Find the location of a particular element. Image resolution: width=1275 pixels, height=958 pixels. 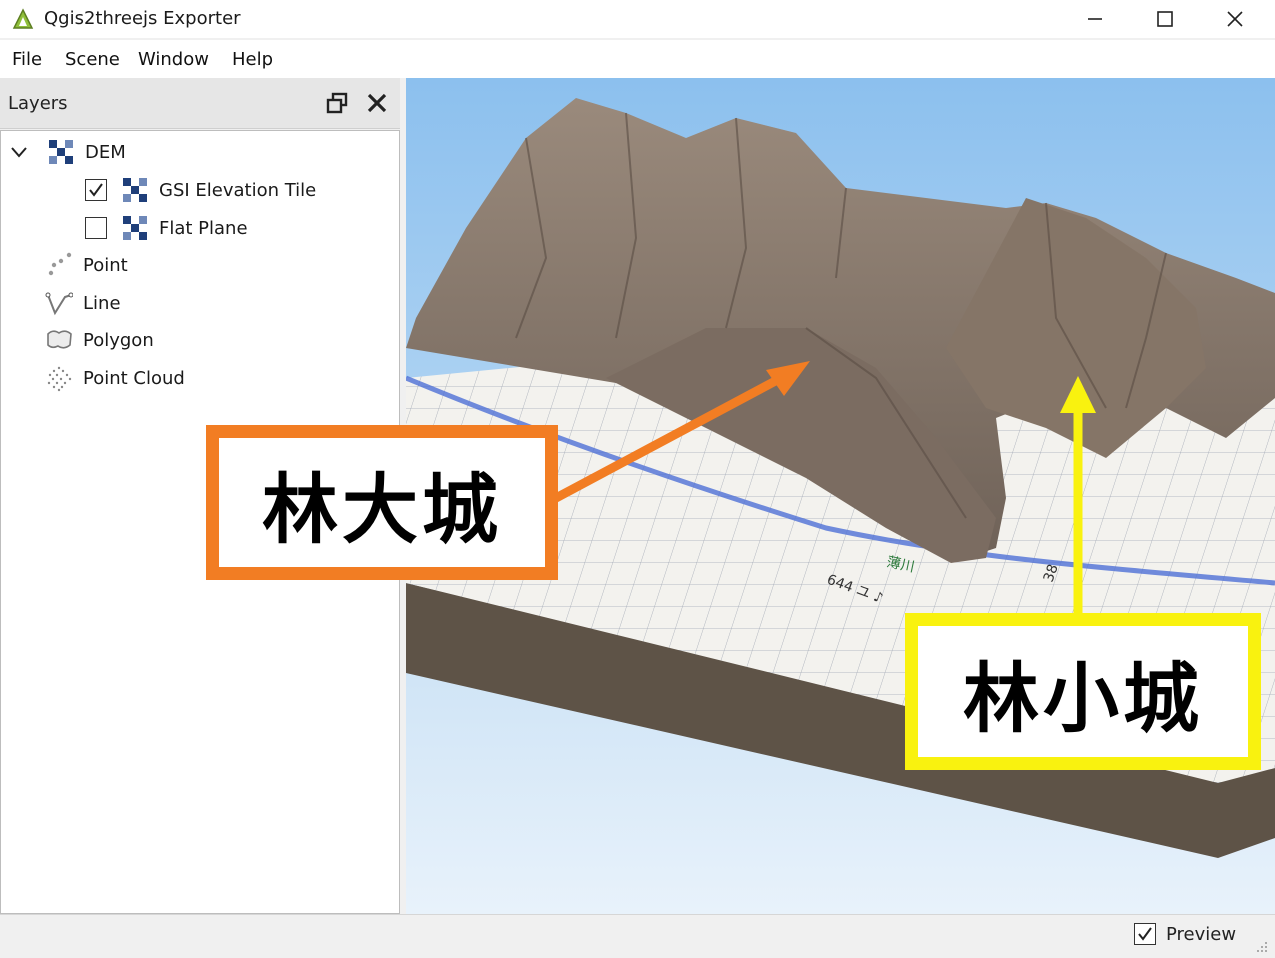

close-window-button is located at coordinates (1235, 19).